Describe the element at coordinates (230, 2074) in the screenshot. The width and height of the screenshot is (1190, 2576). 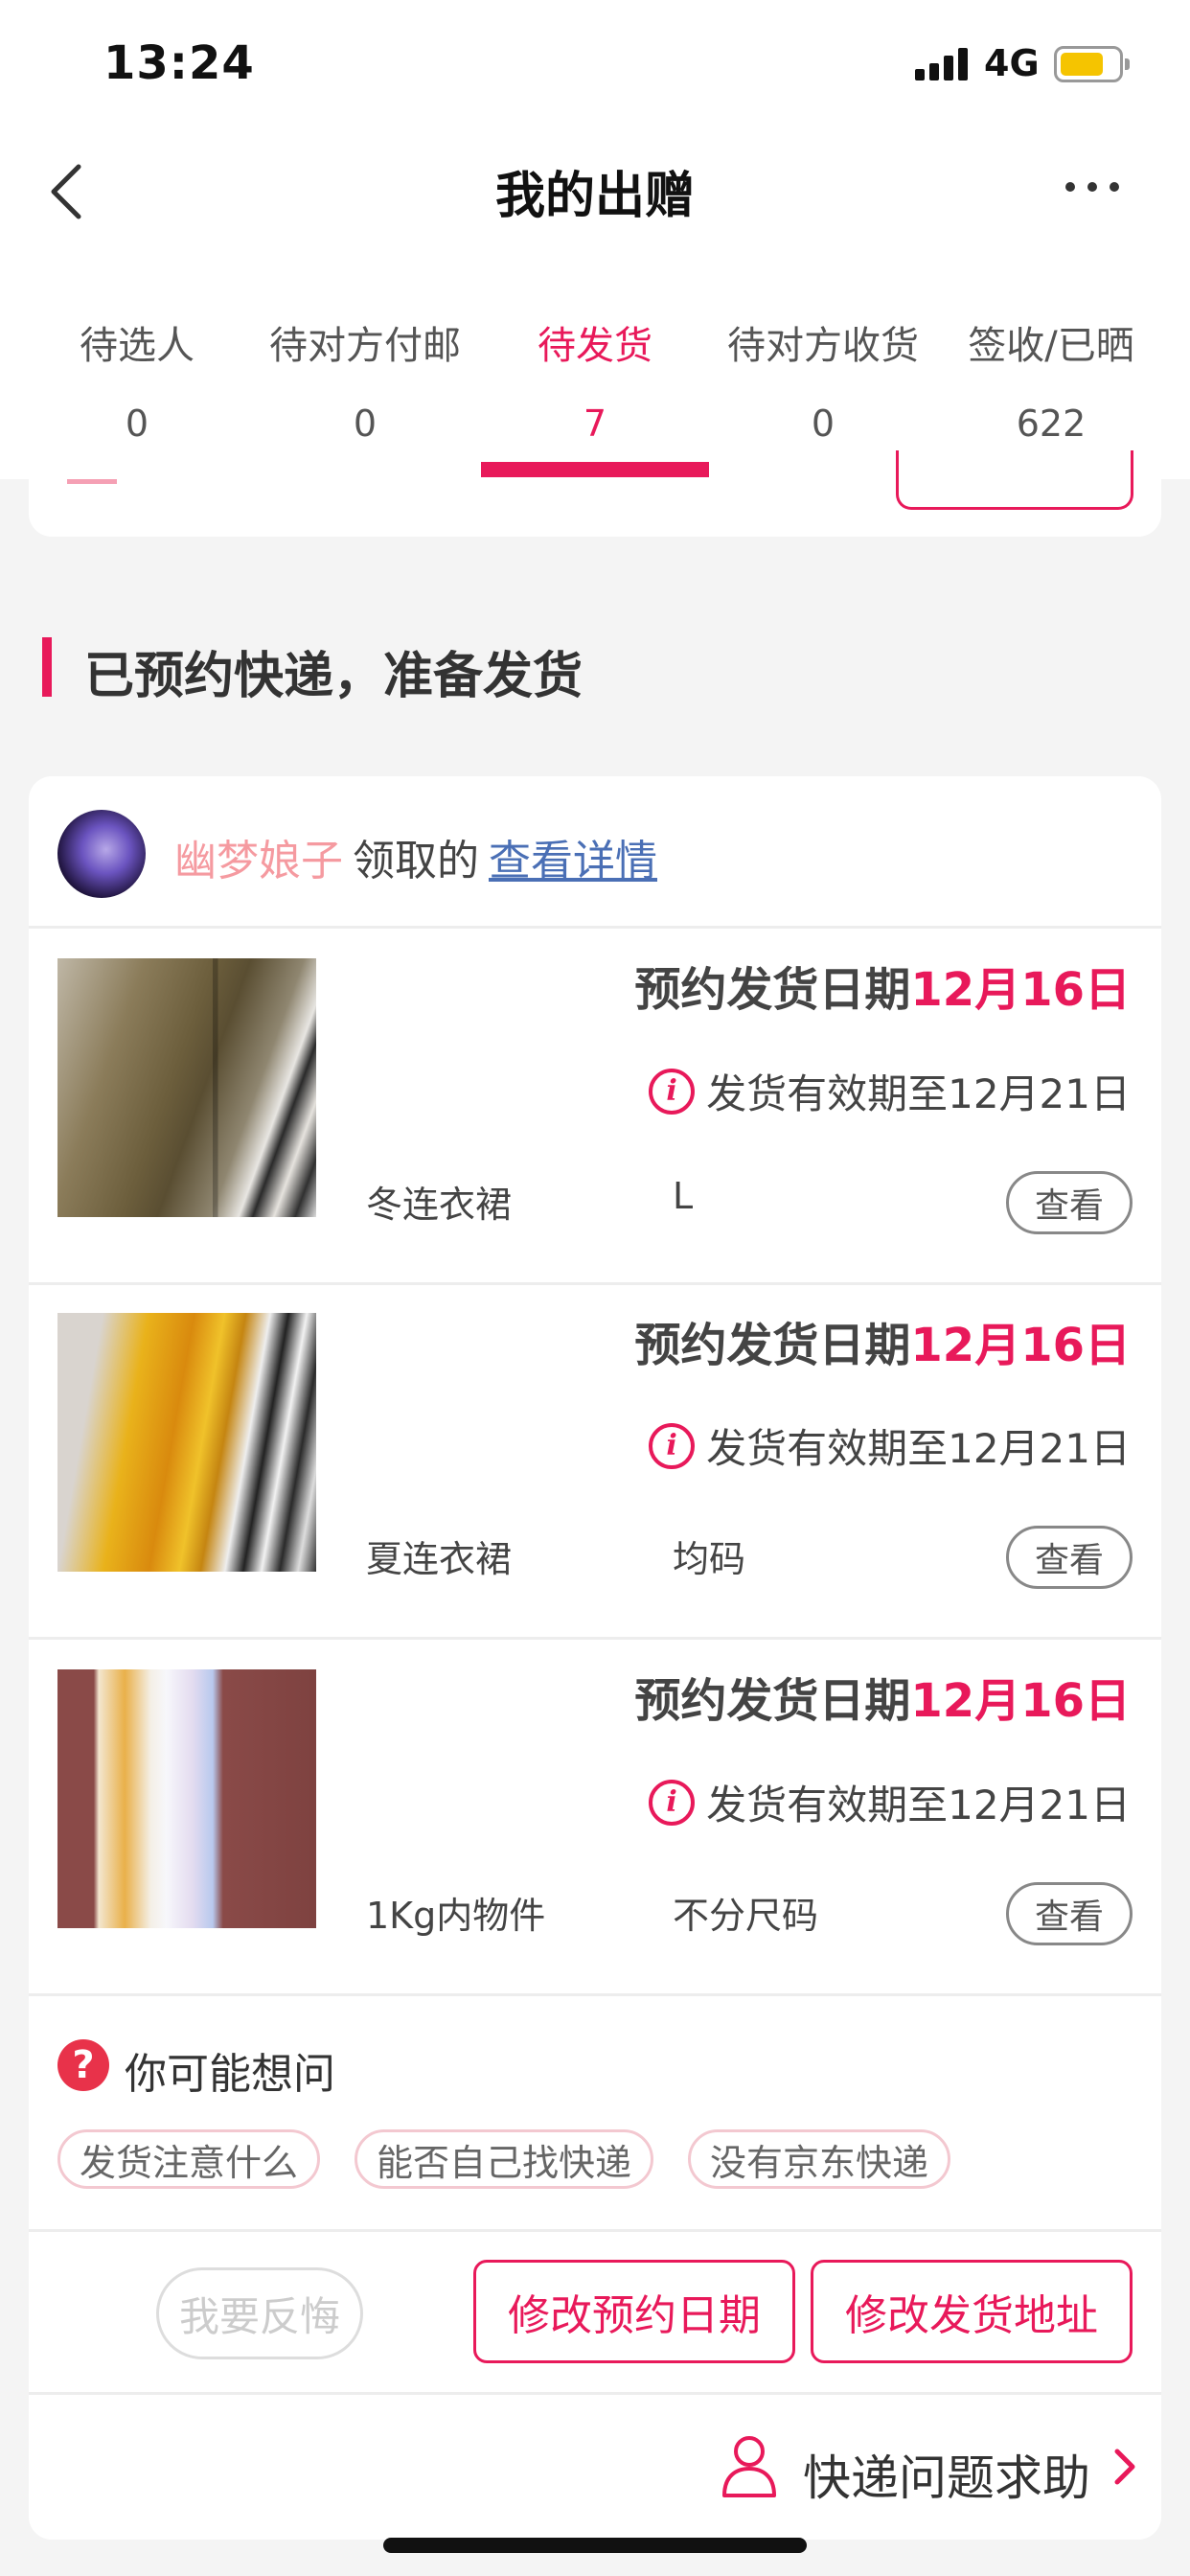
I see `faq-title: 你可能想问` at that location.